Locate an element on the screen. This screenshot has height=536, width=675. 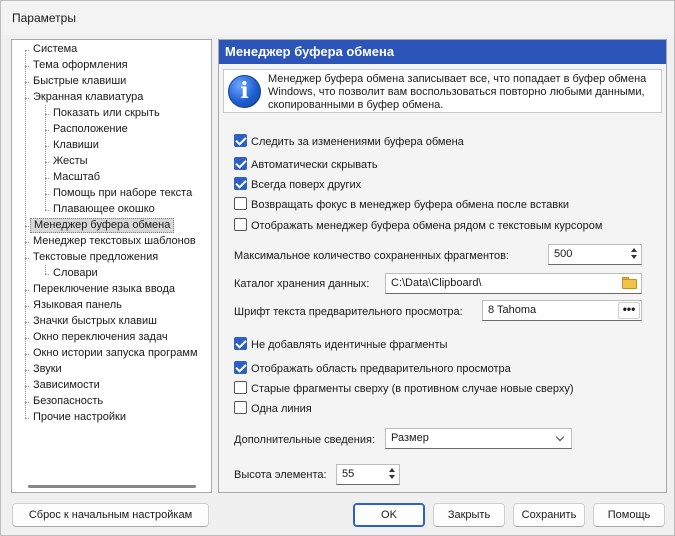
tree-item: Система is located at coordinates (55, 49).